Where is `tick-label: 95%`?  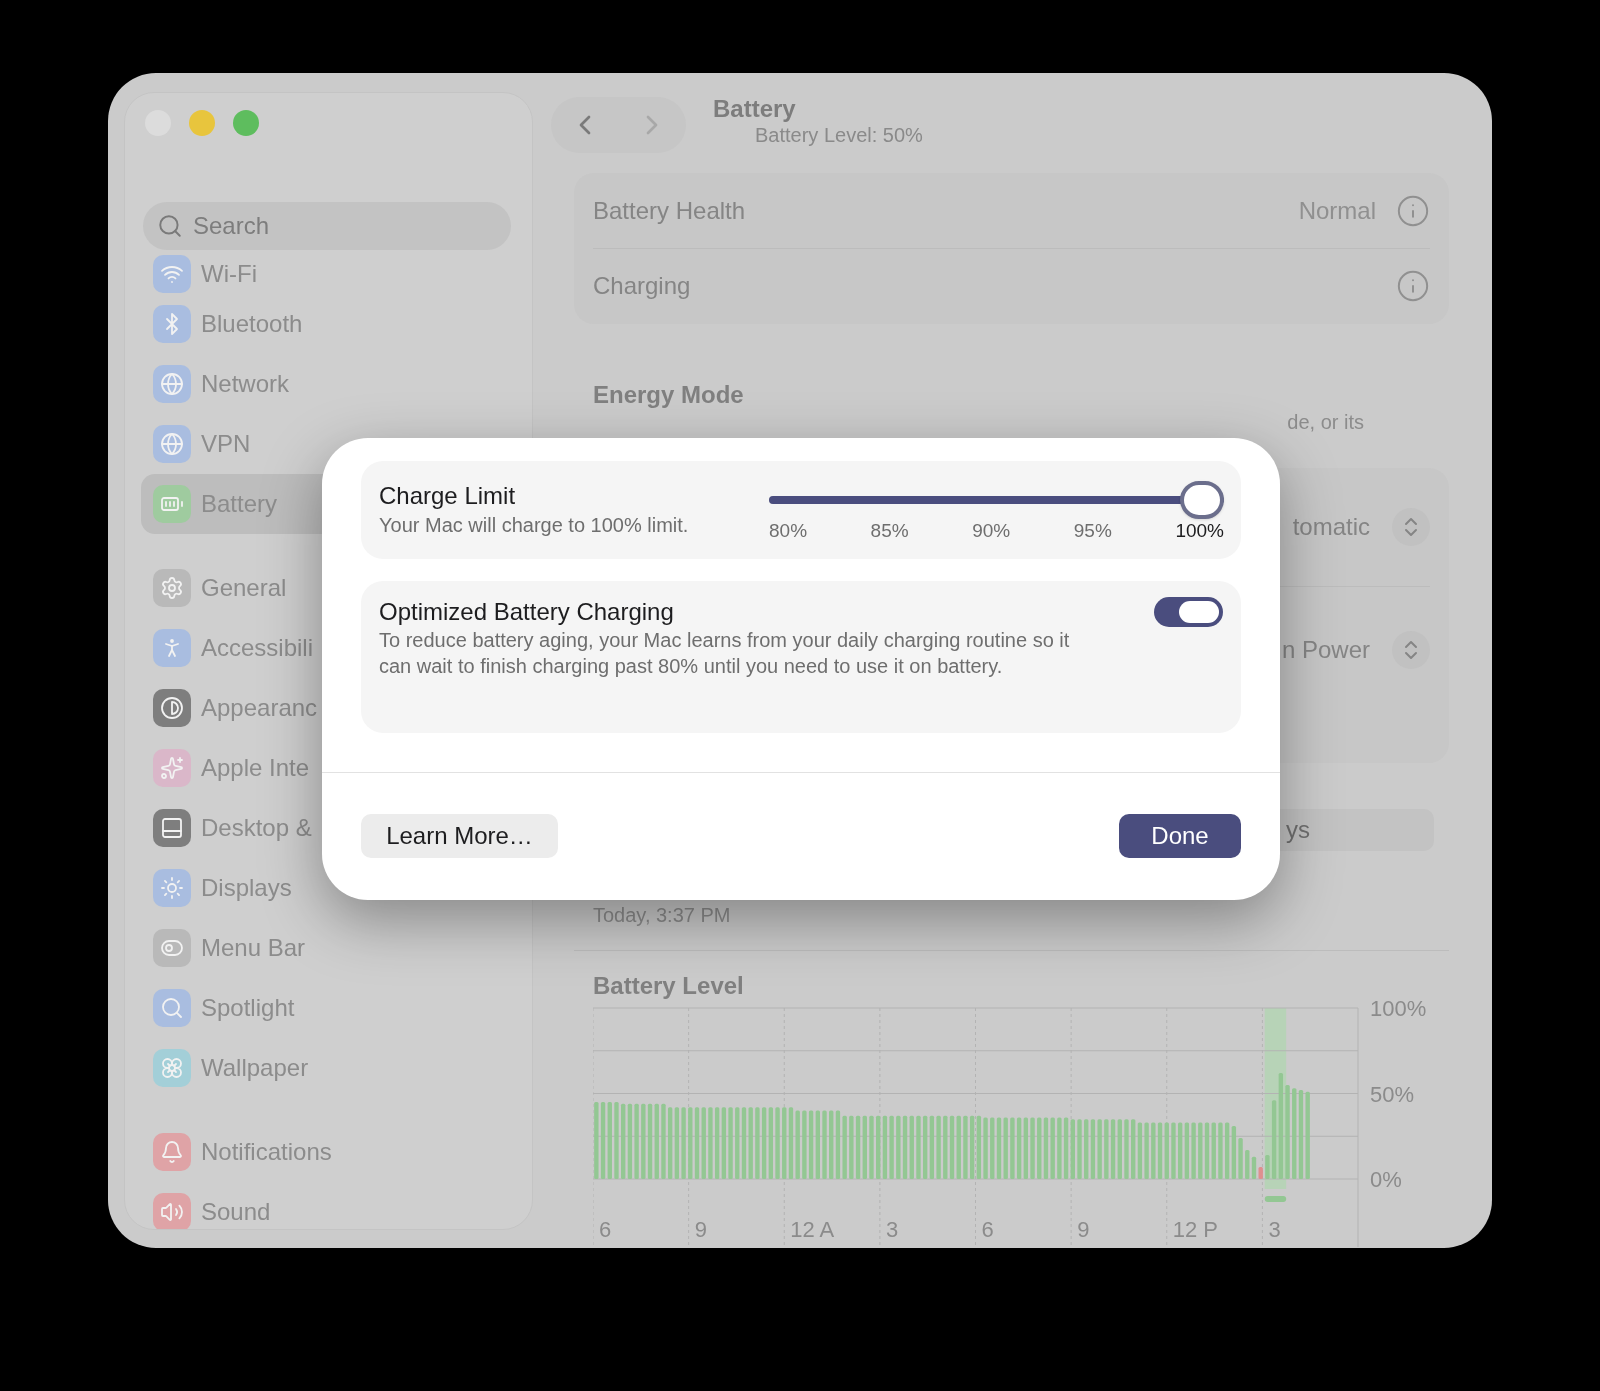
tick-label: 95% is located at coordinates (1092, 531).